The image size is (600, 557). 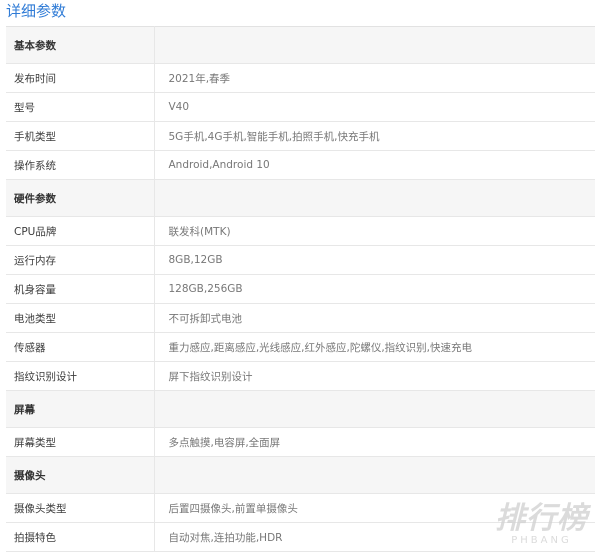 I want to click on table-row: 发布时间 2021年,春季, so click(x=300, y=78).